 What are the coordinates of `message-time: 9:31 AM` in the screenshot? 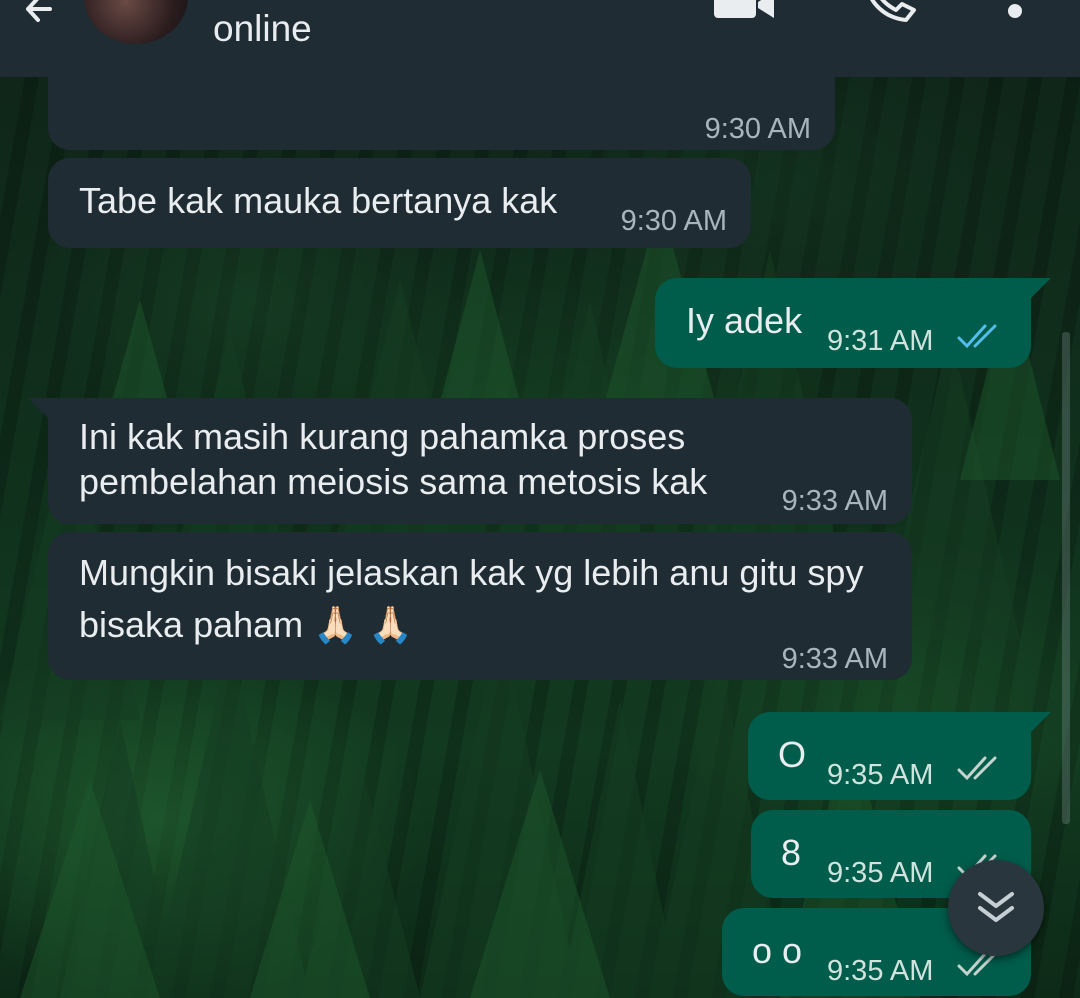 It's located at (880, 341).